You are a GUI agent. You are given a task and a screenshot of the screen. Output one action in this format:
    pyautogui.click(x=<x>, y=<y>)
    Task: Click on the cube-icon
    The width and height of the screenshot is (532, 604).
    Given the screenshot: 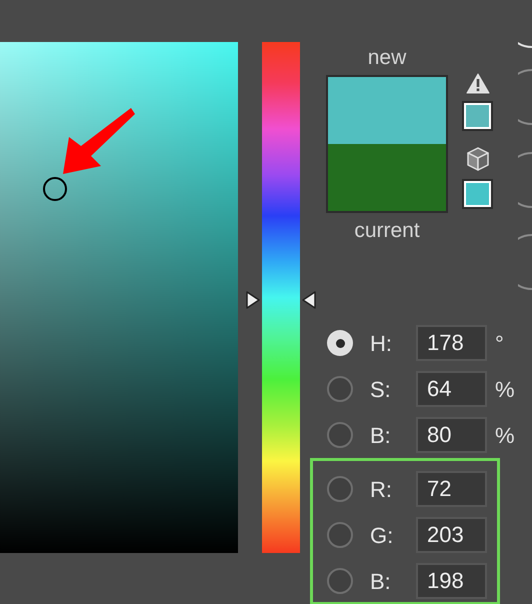 What is the action you would take?
    pyautogui.click(x=477, y=159)
    